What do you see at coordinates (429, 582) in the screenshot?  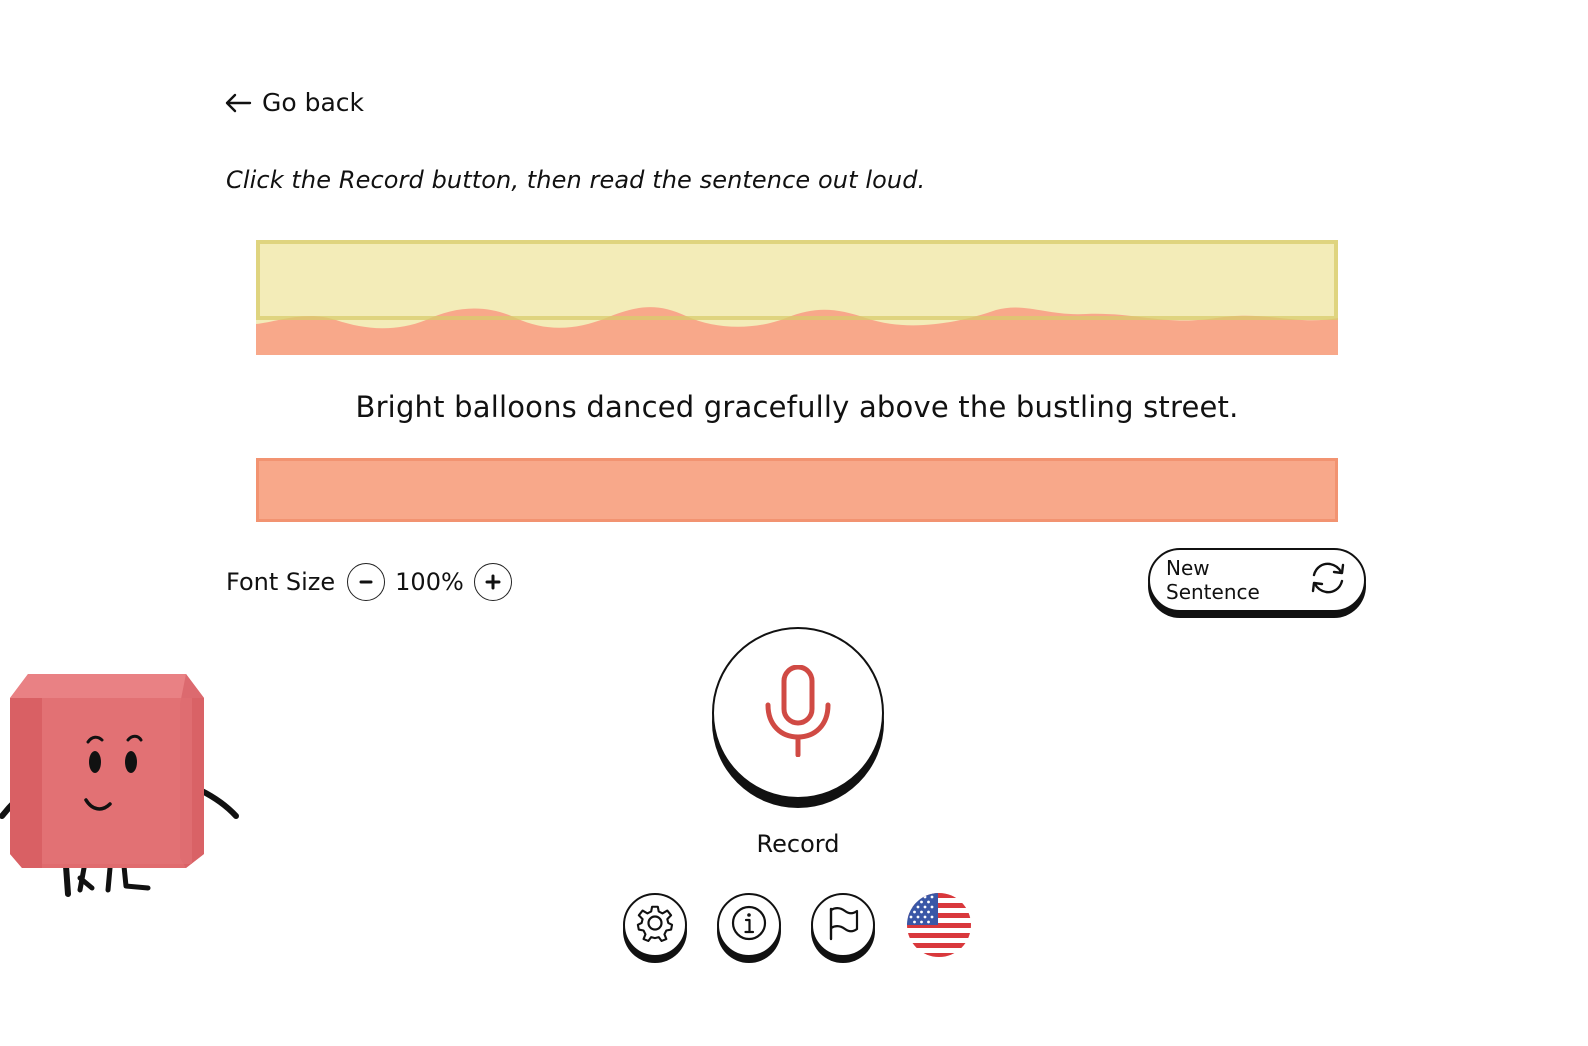 I see `font-size-value: 100%` at bounding box center [429, 582].